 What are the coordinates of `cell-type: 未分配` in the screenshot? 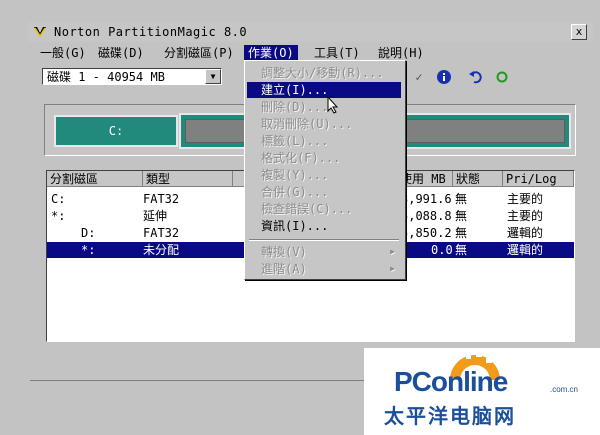 It's located at (161, 250).